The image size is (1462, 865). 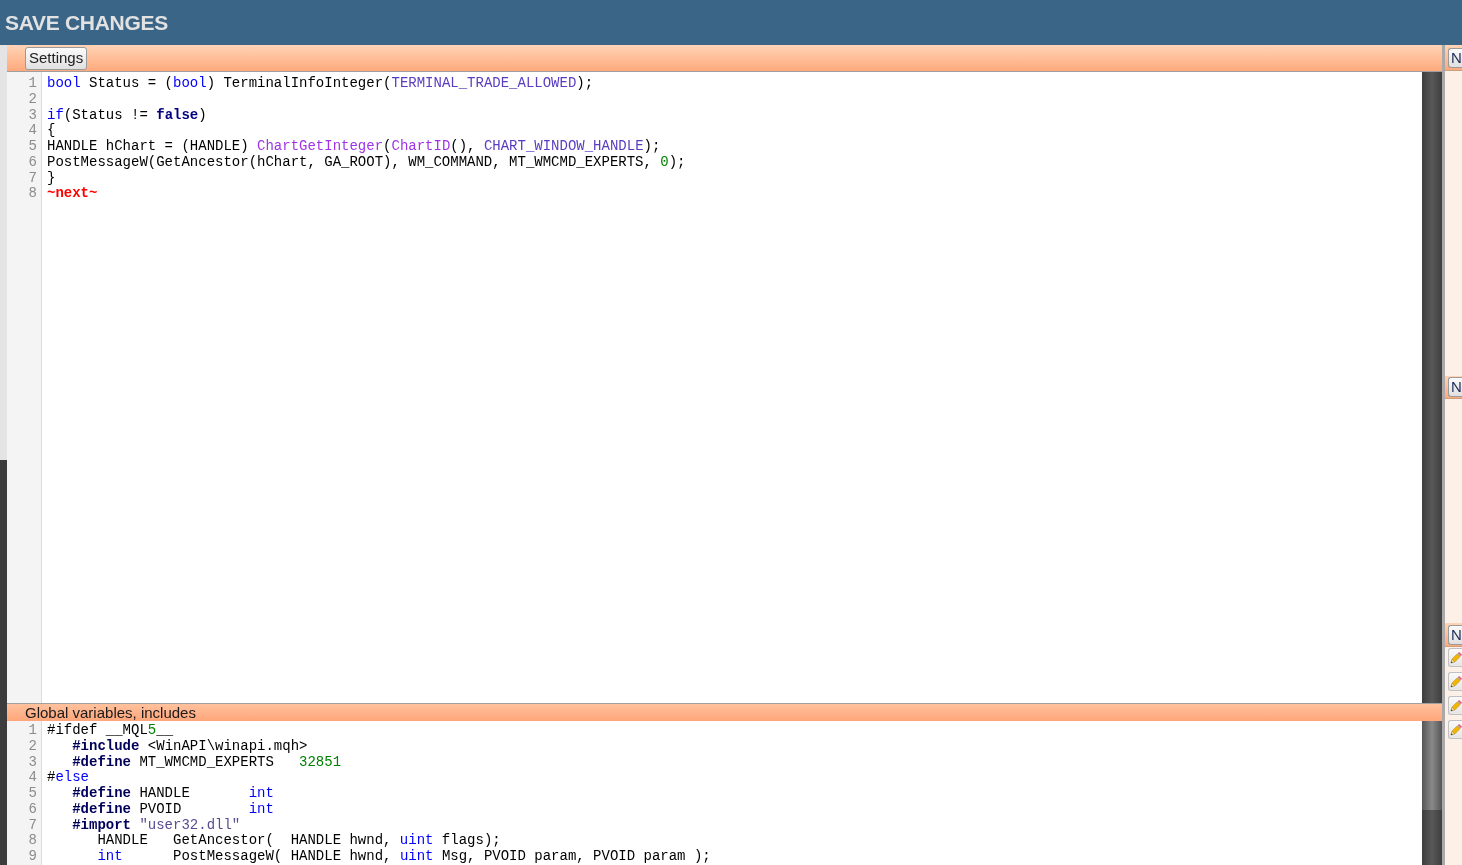 I want to click on code-line: #define HANDLE int, so click(x=172, y=793).